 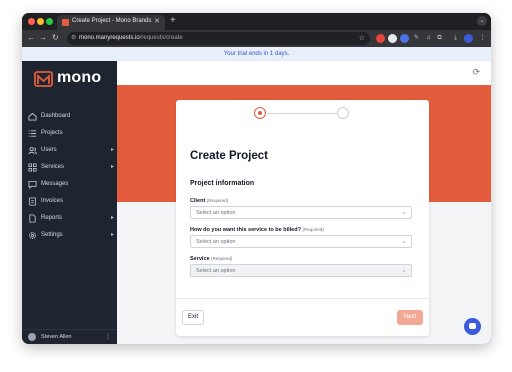 I want to click on sidebar-item-label: Projects, so click(x=52, y=133).